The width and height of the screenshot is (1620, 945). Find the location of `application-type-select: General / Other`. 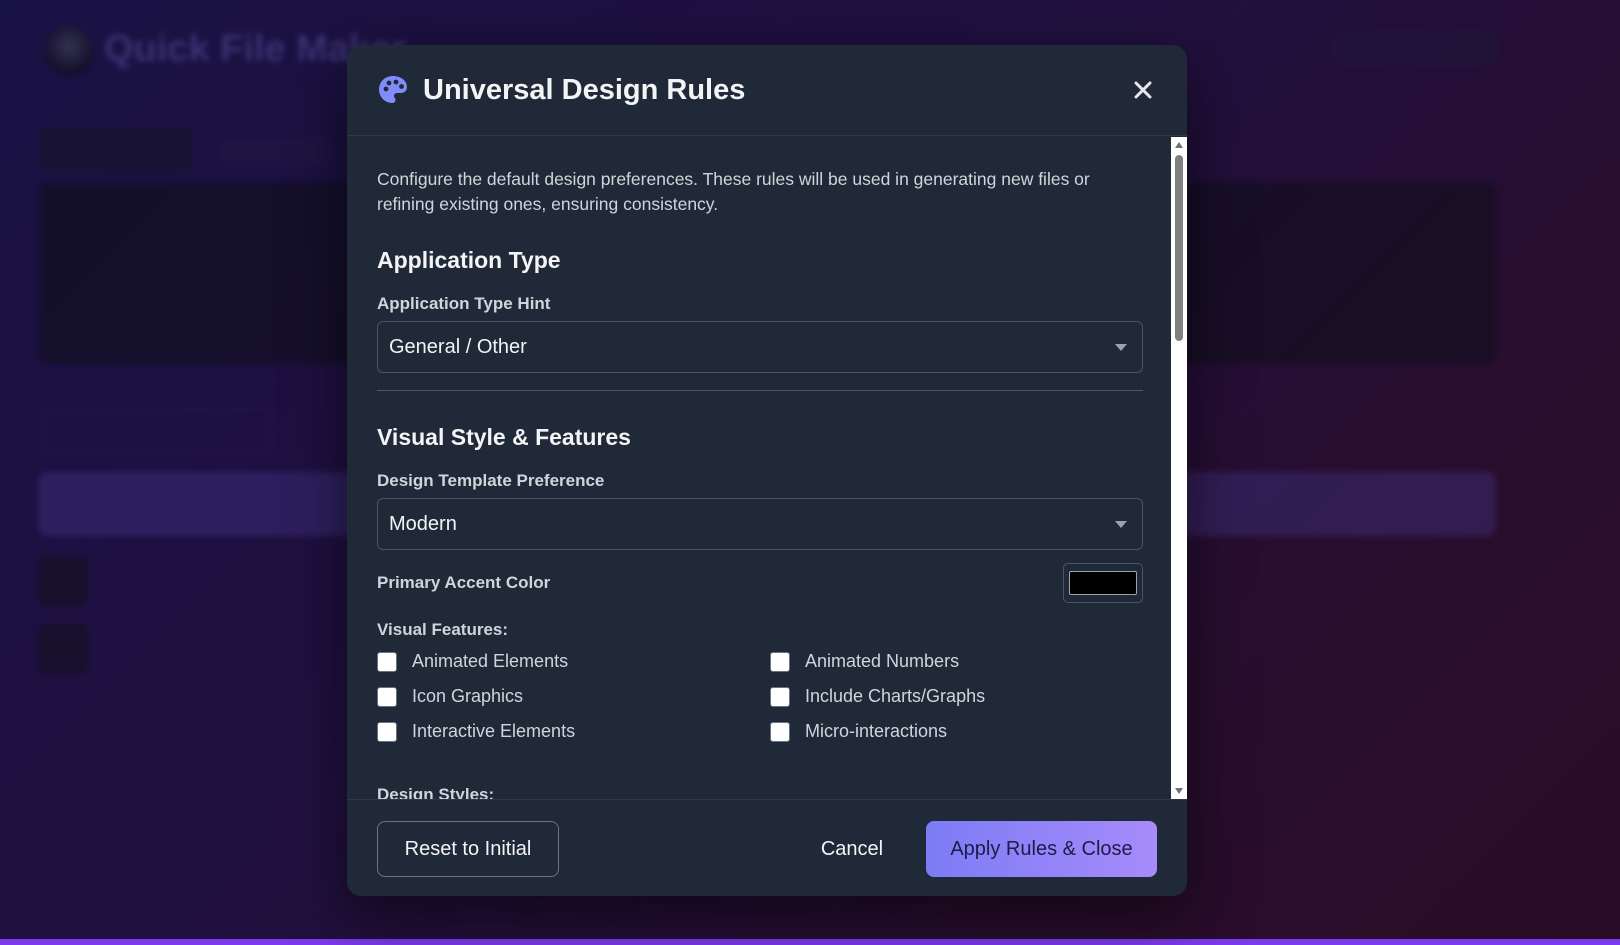

application-type-select: General / Other is located at coordinates (760, 347).